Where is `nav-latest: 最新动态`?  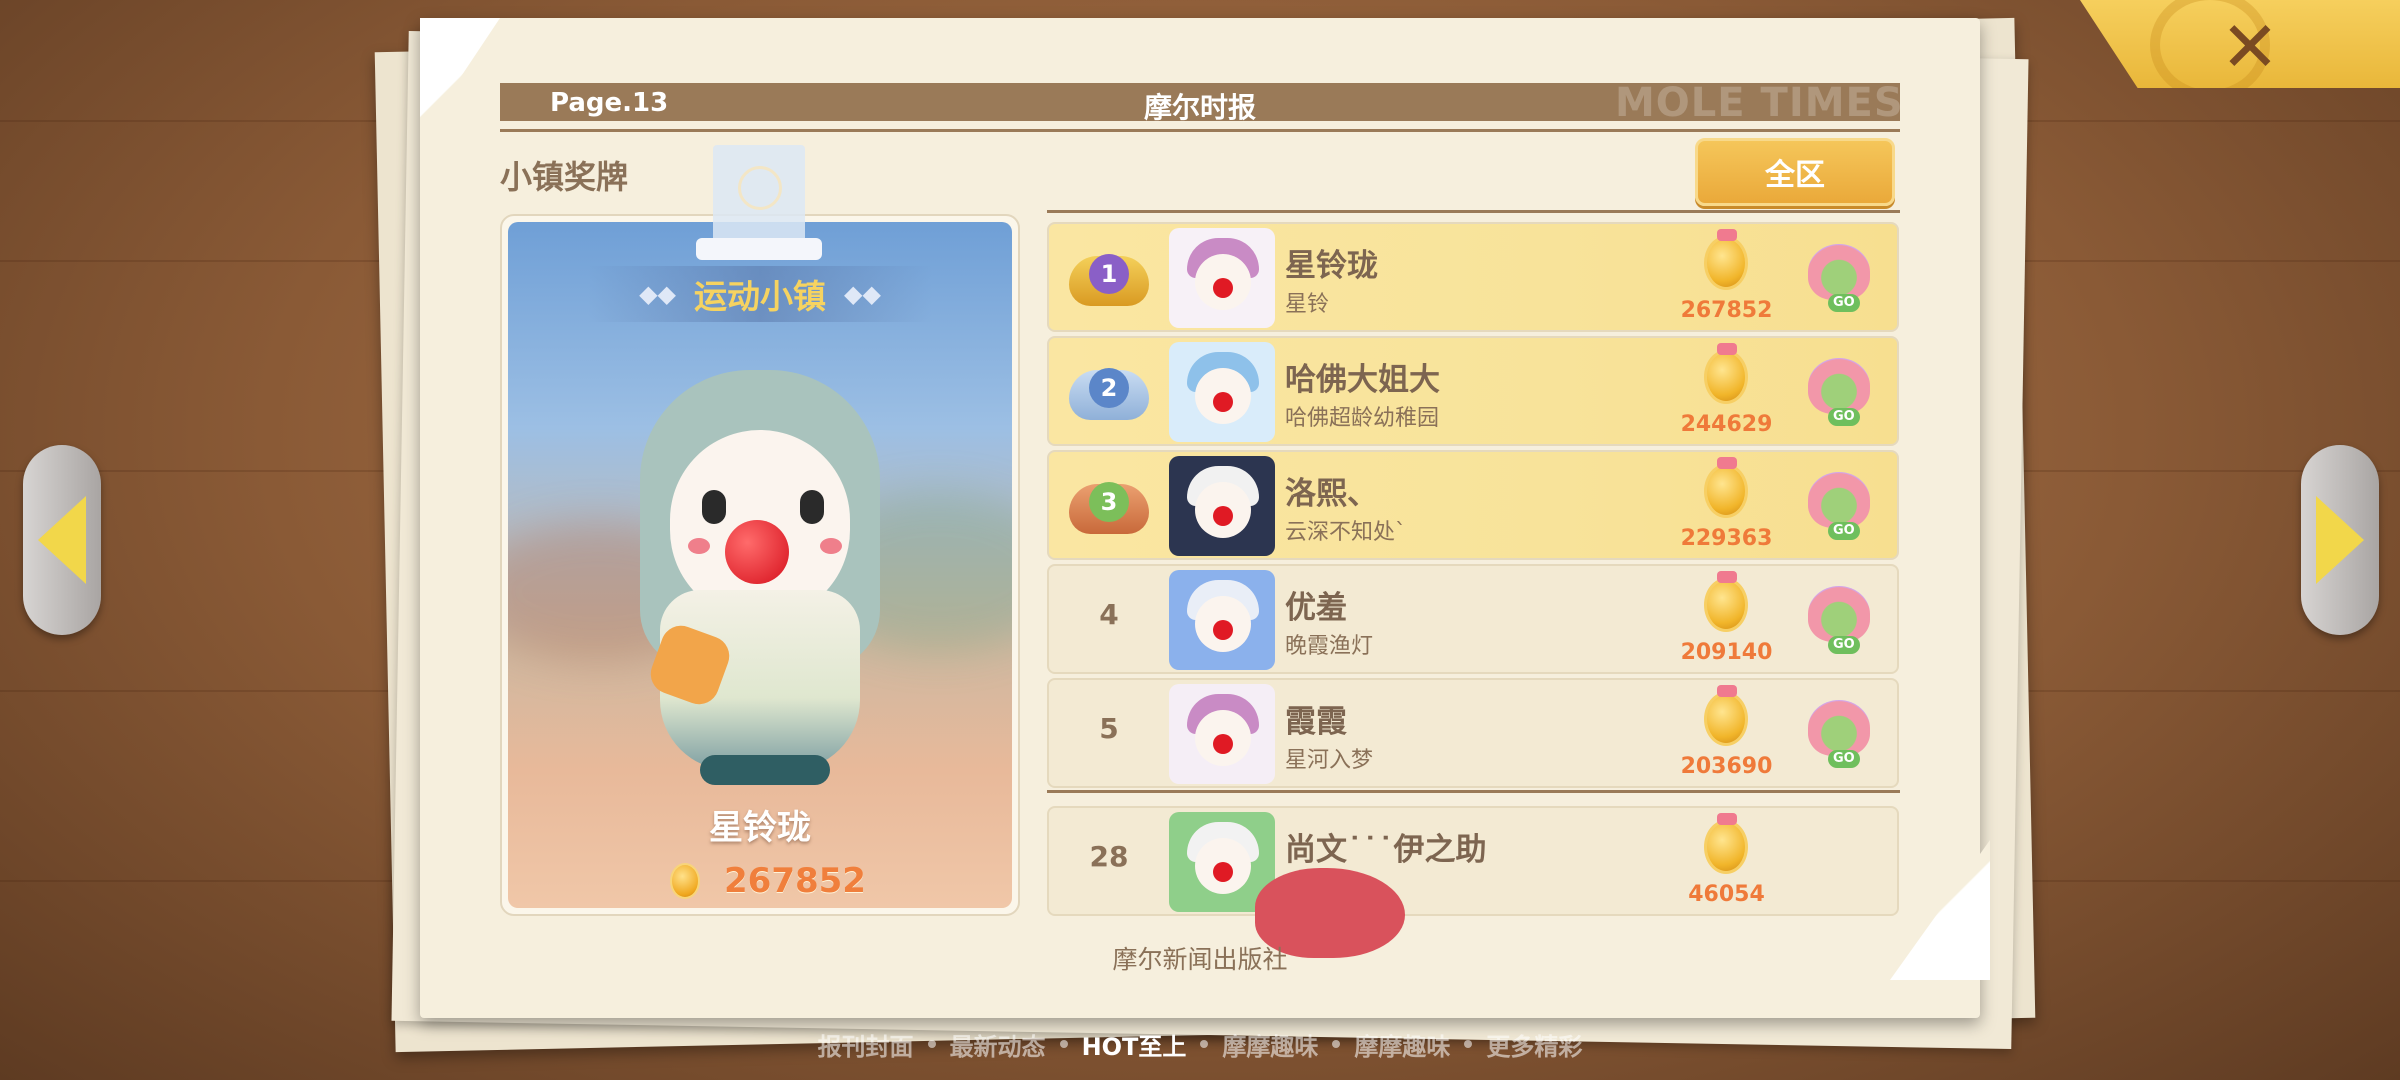
nav-latest: 最新动态 is located at coordinates (998, 1044).